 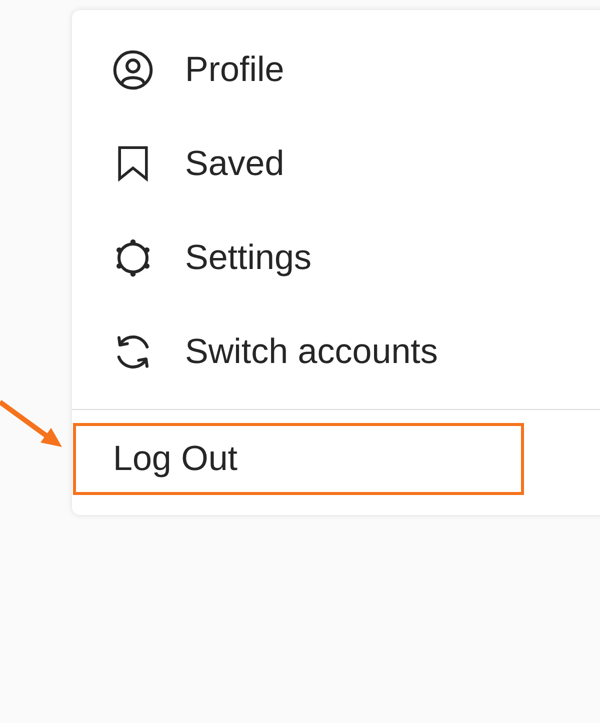 What do you see at coordinates (336, 70) in the screenshot?
I see `menu-item: Profile` at bounding box center [336, 70].